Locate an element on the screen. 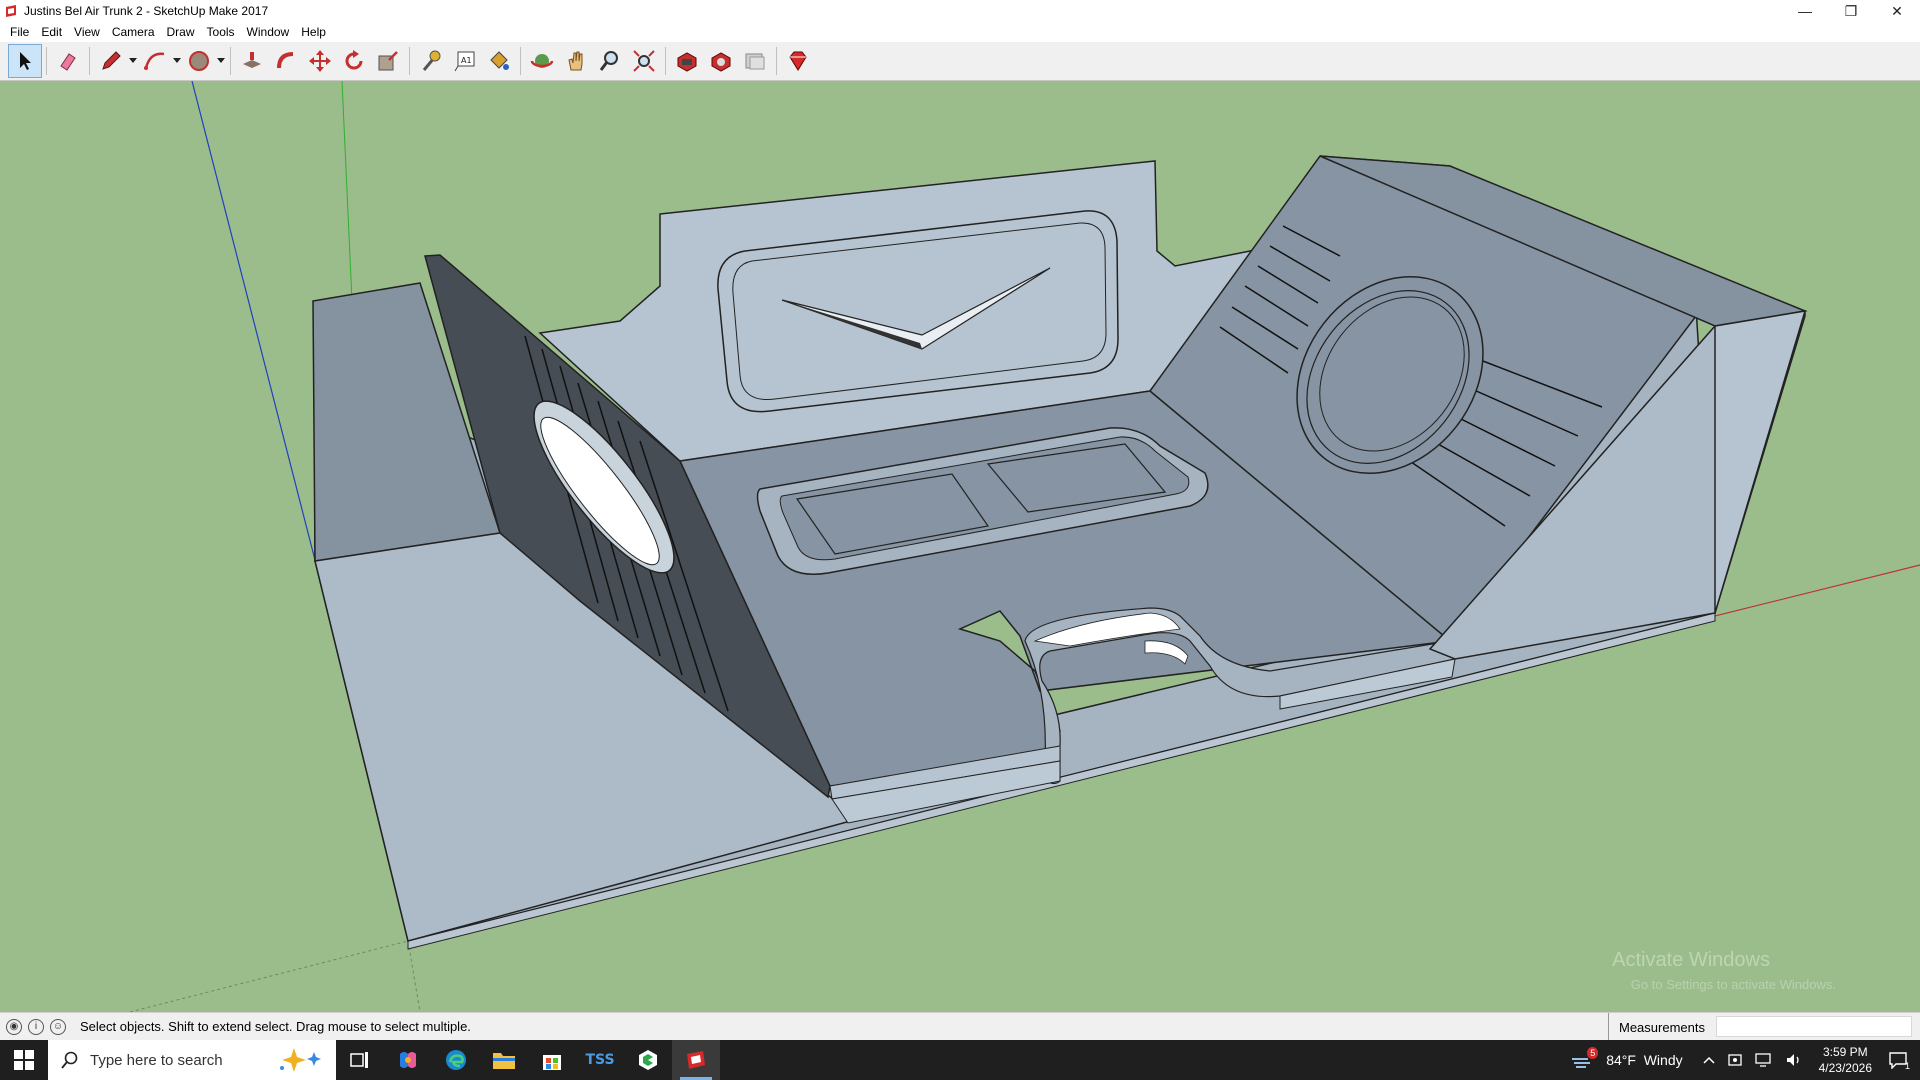 The image size is (1920, 1080). store-icon is located at coordinates (552, 1062).